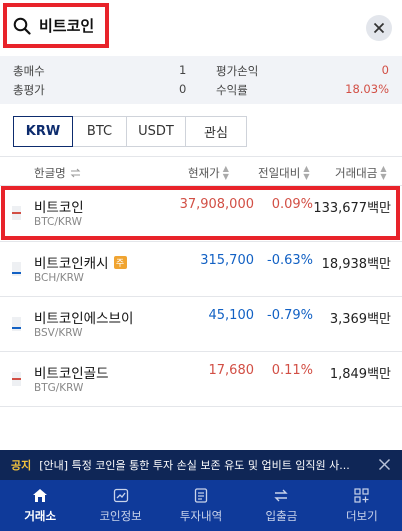 The image size is (402, 531). What do you see at coordinates (67, 26) in the screenshot?
I see `search-query: 비트코인` at bounding box center [67, 26].